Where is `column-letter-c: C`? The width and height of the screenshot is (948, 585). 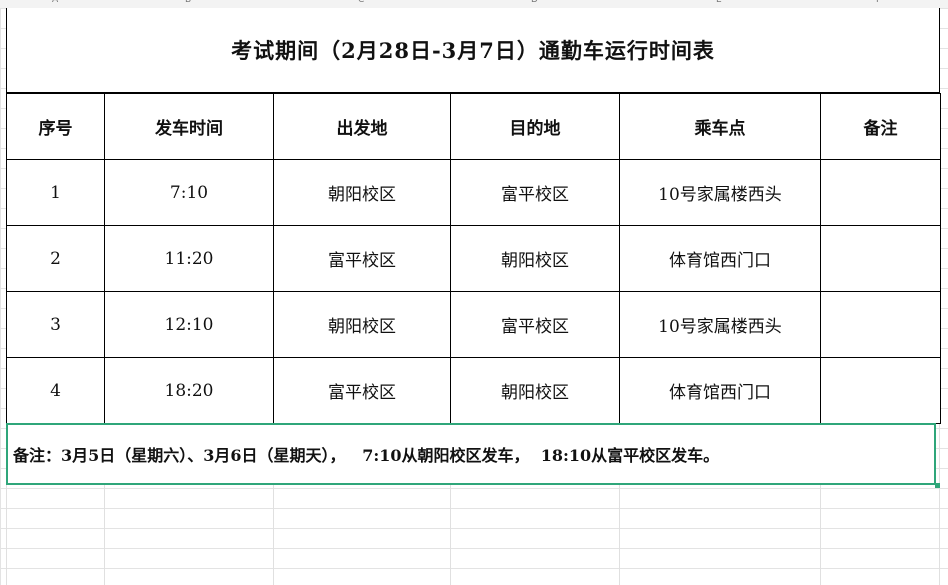
column-letter-c: C is located at coordinates (361, 2).